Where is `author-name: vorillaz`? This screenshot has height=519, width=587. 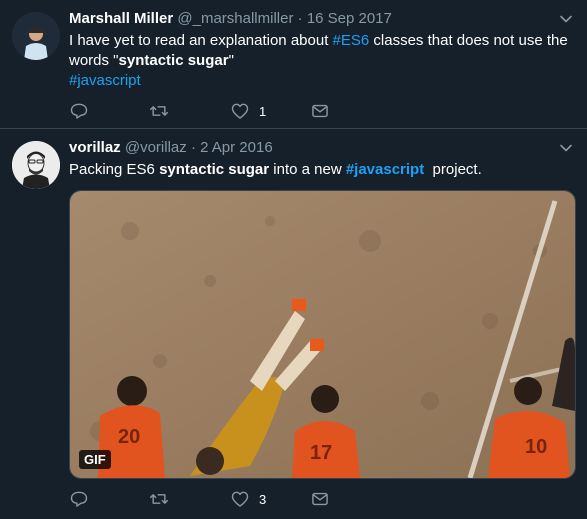 author-name: vorillaz is located at coordinates (95, 147).